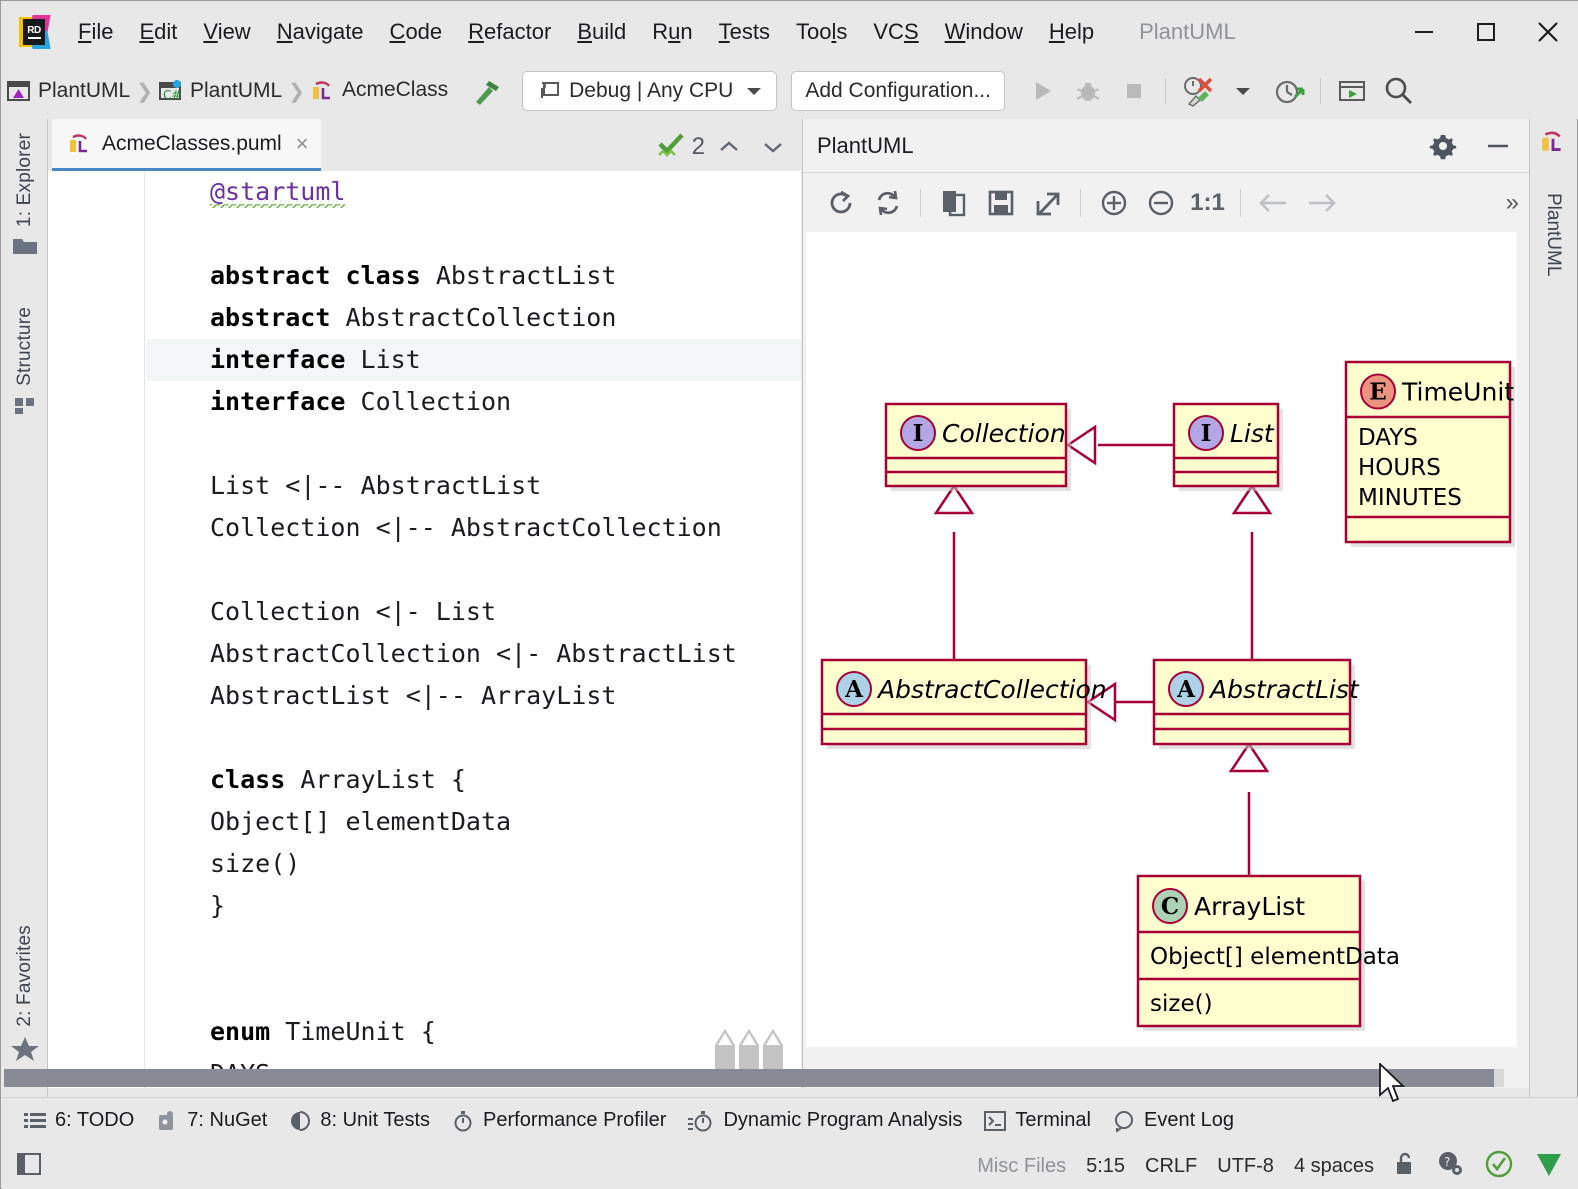 This screenshot has width=1578, height=1189. What do you see at coordinates (25, 996) in the screenshot?
I see `sidebar-item-favorites: 2: Favorites` at bounding box center [25, 996].